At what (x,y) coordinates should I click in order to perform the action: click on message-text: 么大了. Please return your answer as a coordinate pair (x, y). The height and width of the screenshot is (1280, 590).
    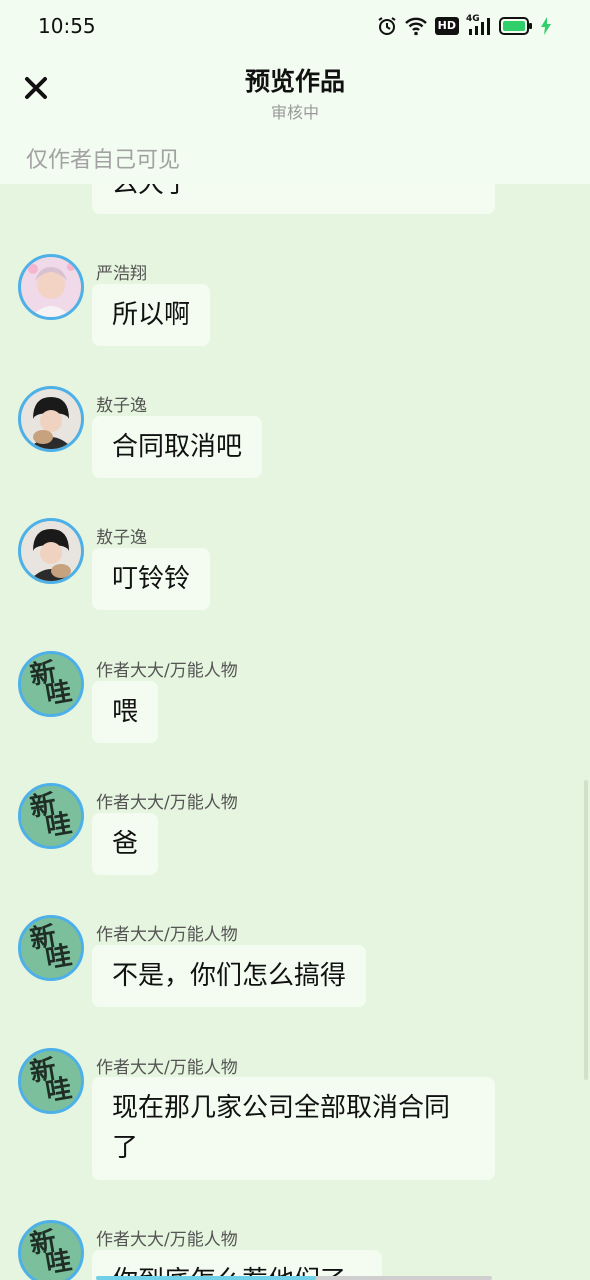
    Looking at the image, I should click on (151, 191).